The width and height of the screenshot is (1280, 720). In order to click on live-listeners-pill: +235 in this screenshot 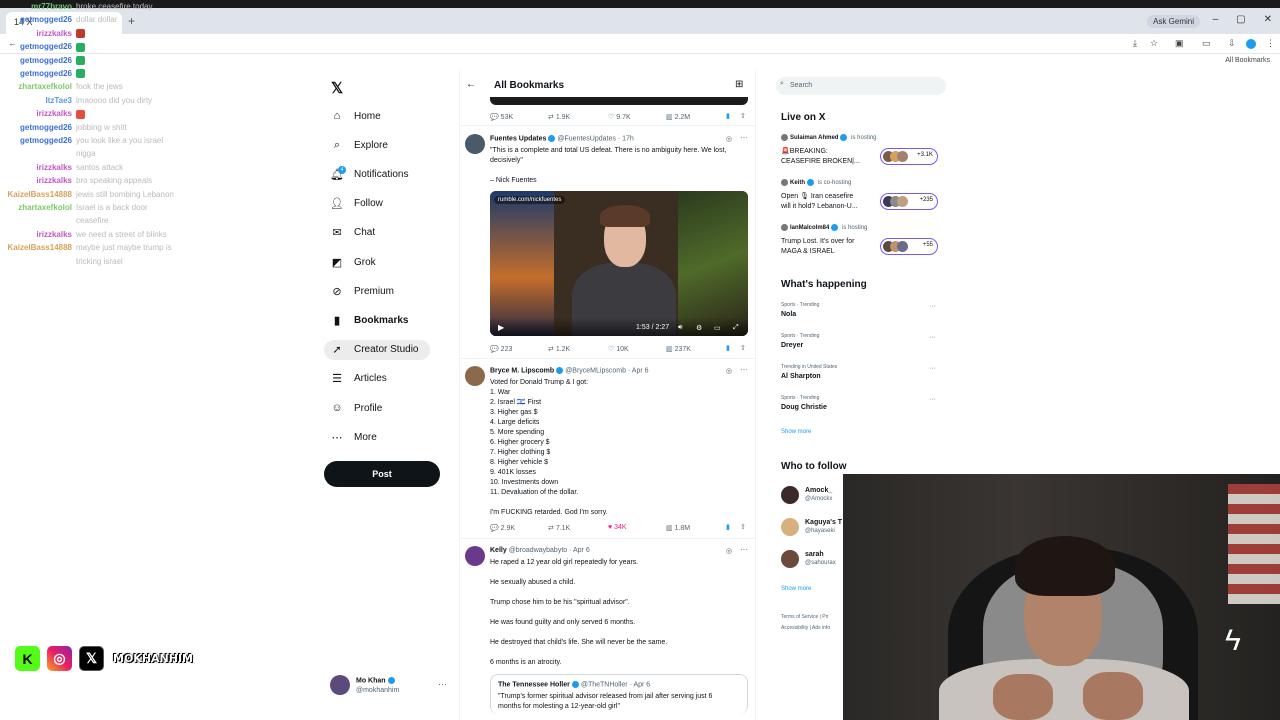, I will do `click(909, 201)`.